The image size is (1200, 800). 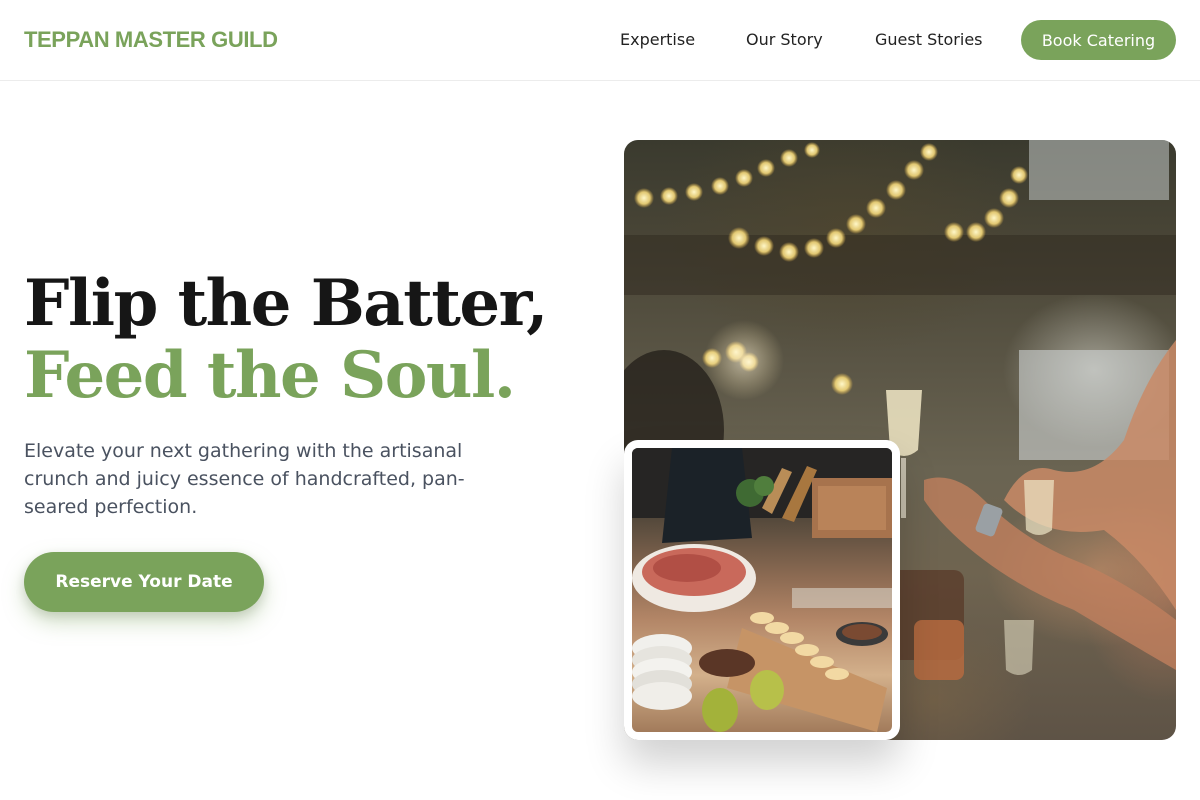 What do you see at coordinates (144, 582) in the screenshot?
I see `reserve-date-button: Reserve Your Date` at bounding box center [144, 582].